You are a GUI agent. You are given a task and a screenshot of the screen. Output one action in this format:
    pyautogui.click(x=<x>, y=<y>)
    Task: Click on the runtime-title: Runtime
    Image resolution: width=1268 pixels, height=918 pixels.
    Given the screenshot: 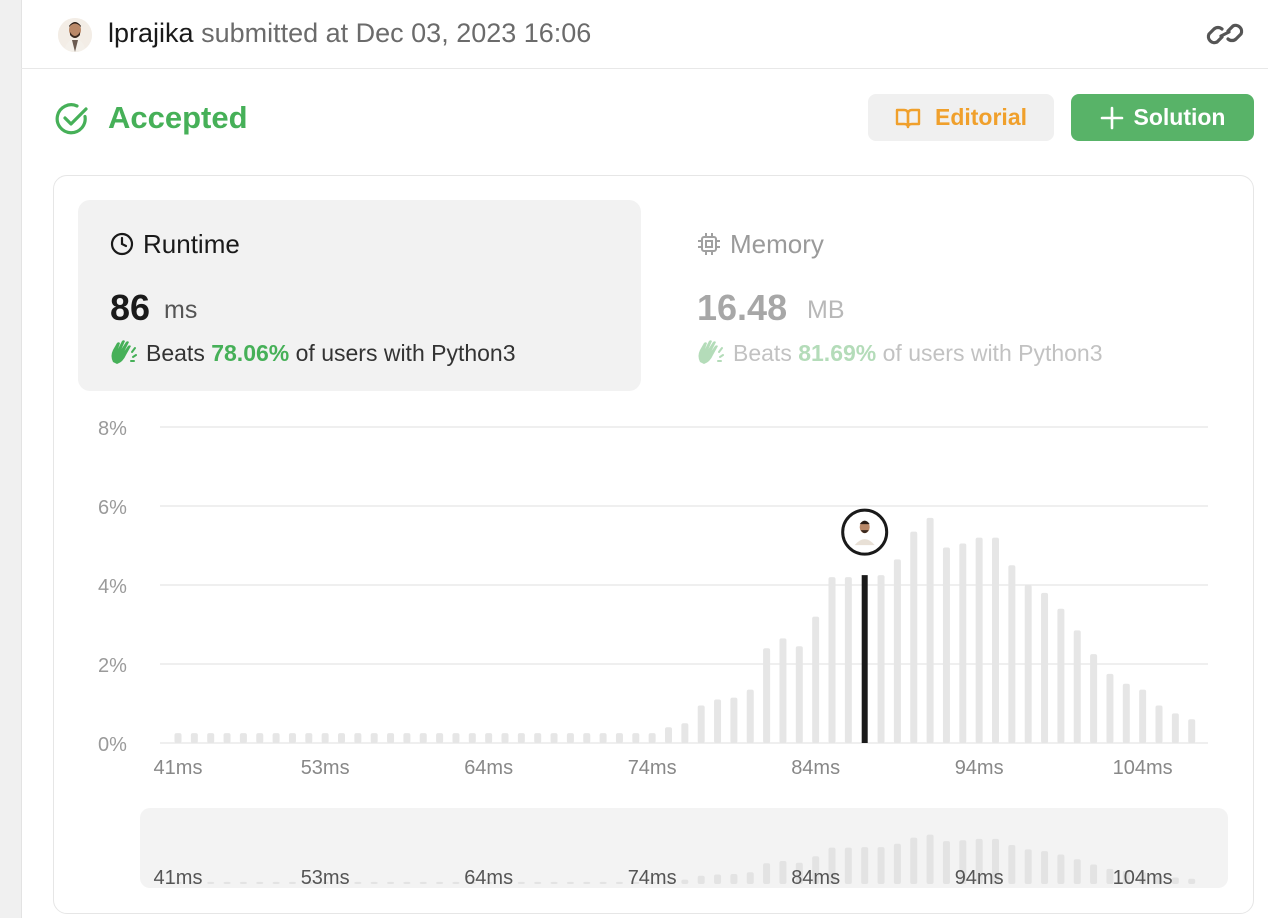 What is the action you would take?
    pyautogui.click(x=191, y=244)
    